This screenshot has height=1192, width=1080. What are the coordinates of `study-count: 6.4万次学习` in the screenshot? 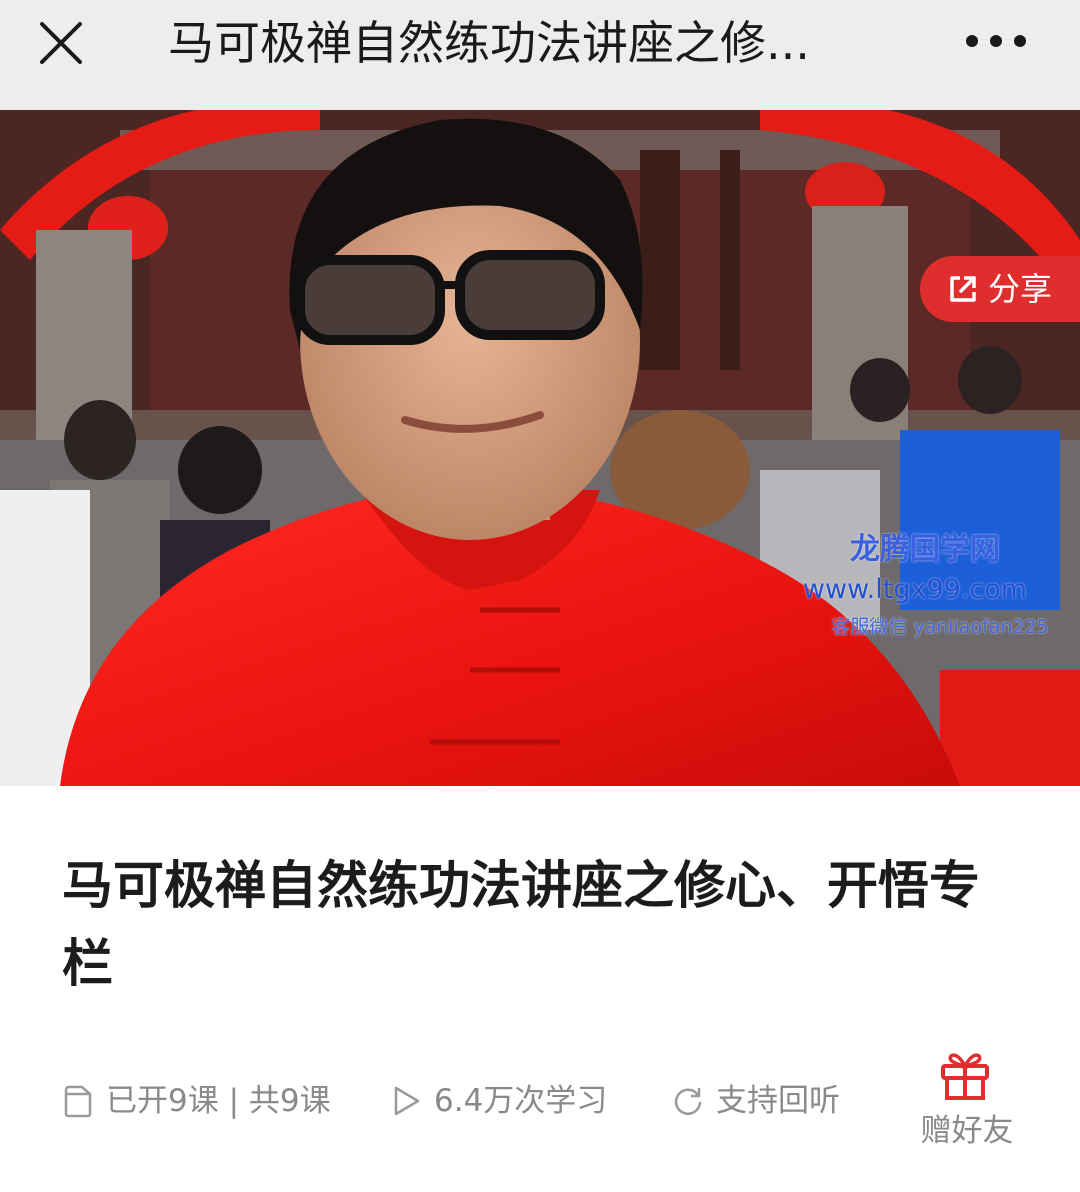 It's located at (520, 1101).